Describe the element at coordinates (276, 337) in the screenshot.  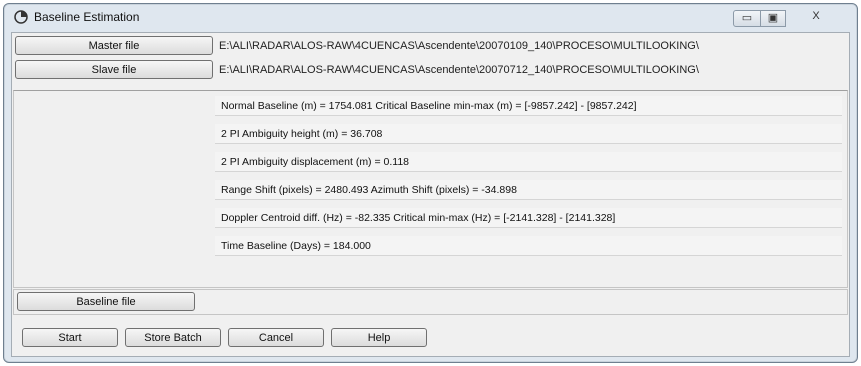
I see `cancel-button: Cancel` at that location.